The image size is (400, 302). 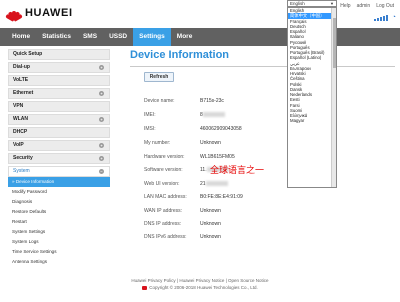 I want to click on nav-settings: Settings, so click(x=152, y=37).